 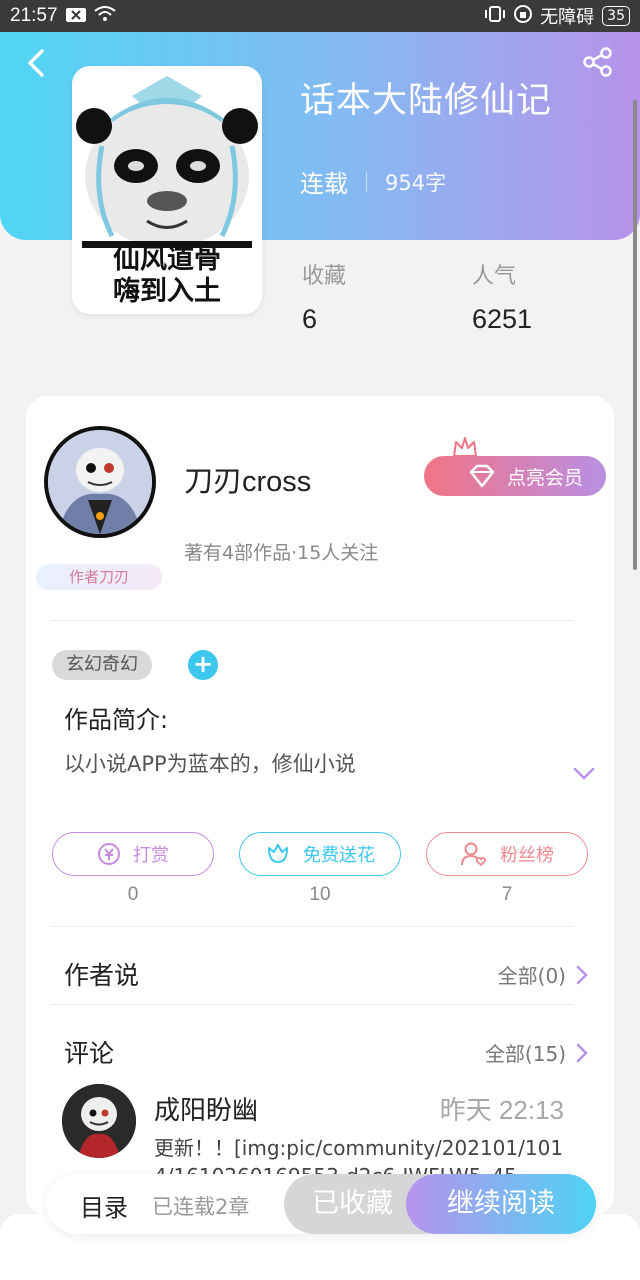 What do you see at coordinates (531, 976) in the screenshot?
I see `author-says-link-label: 全部(0)` at bounding box center [531, 976].